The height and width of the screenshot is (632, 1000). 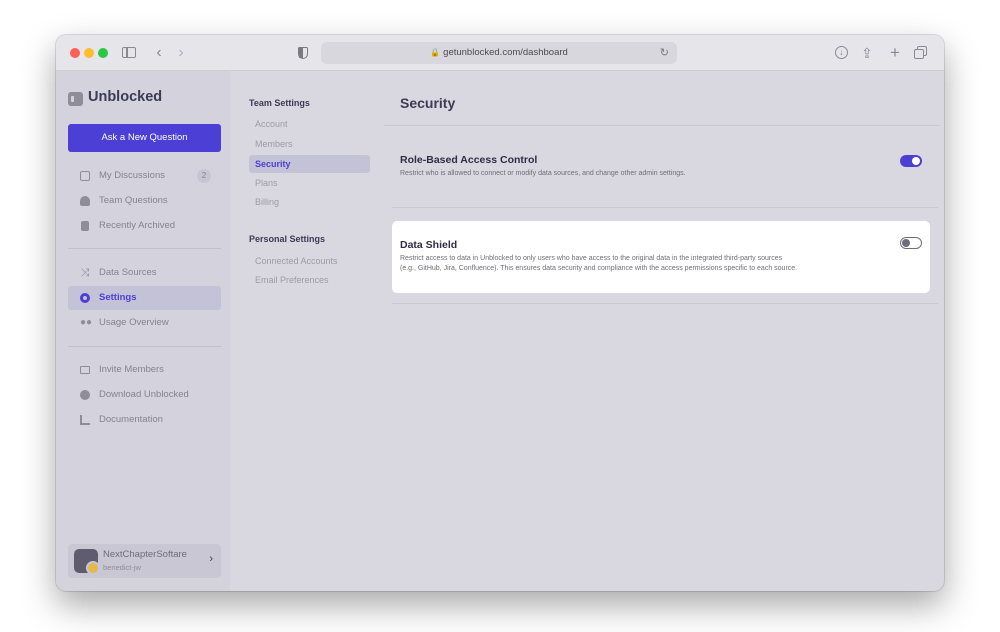 I want to click on sidebar-item-documentation: Documentation, so click(x=144, y=420).